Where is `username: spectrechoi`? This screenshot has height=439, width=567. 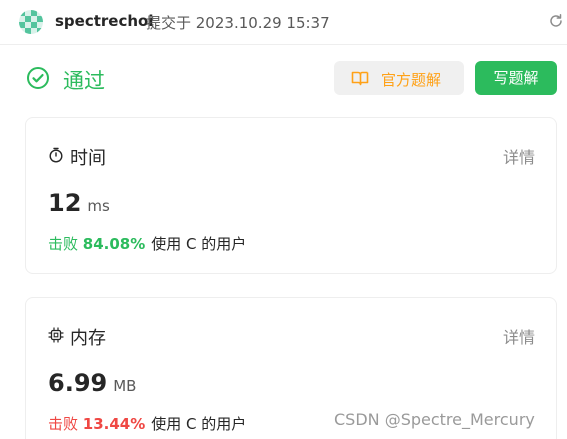 username: spectrechoi is located at coordinates (104, 21).